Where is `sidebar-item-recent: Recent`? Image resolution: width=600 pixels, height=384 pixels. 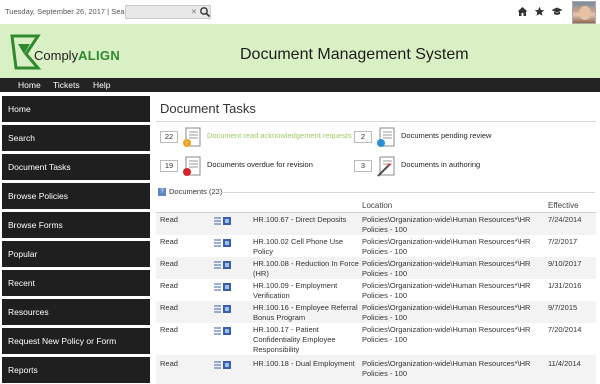
sidebar-item-recent: Recent is located at coordinates (76, 283).